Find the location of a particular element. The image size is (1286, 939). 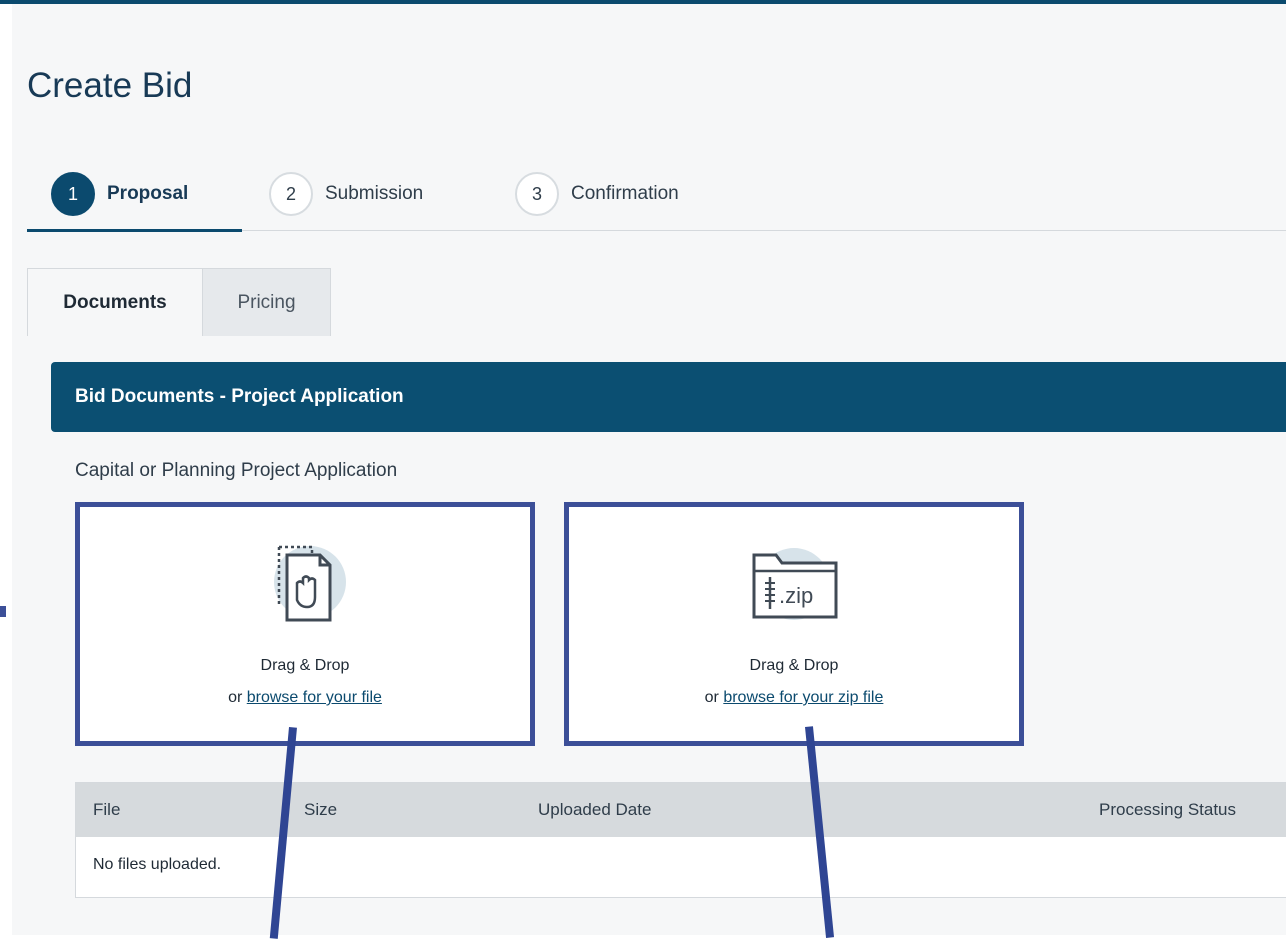

active-step-indicator is located at coordinates (134, 230).